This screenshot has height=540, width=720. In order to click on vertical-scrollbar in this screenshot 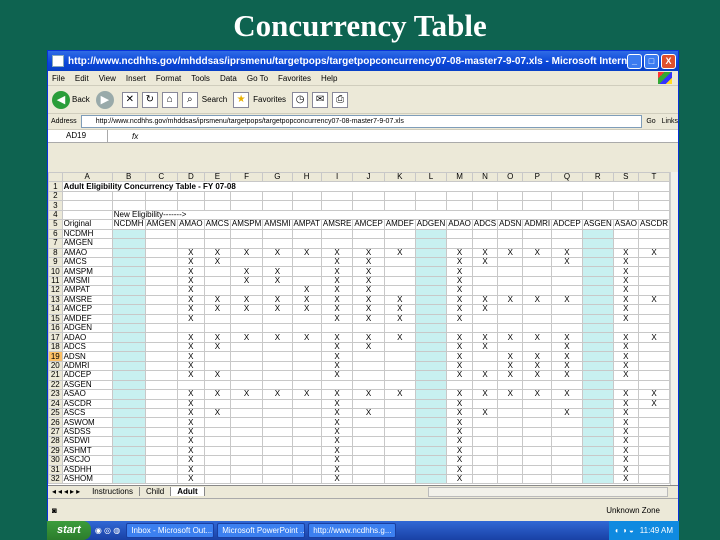, I will do `click(674, 328)`.